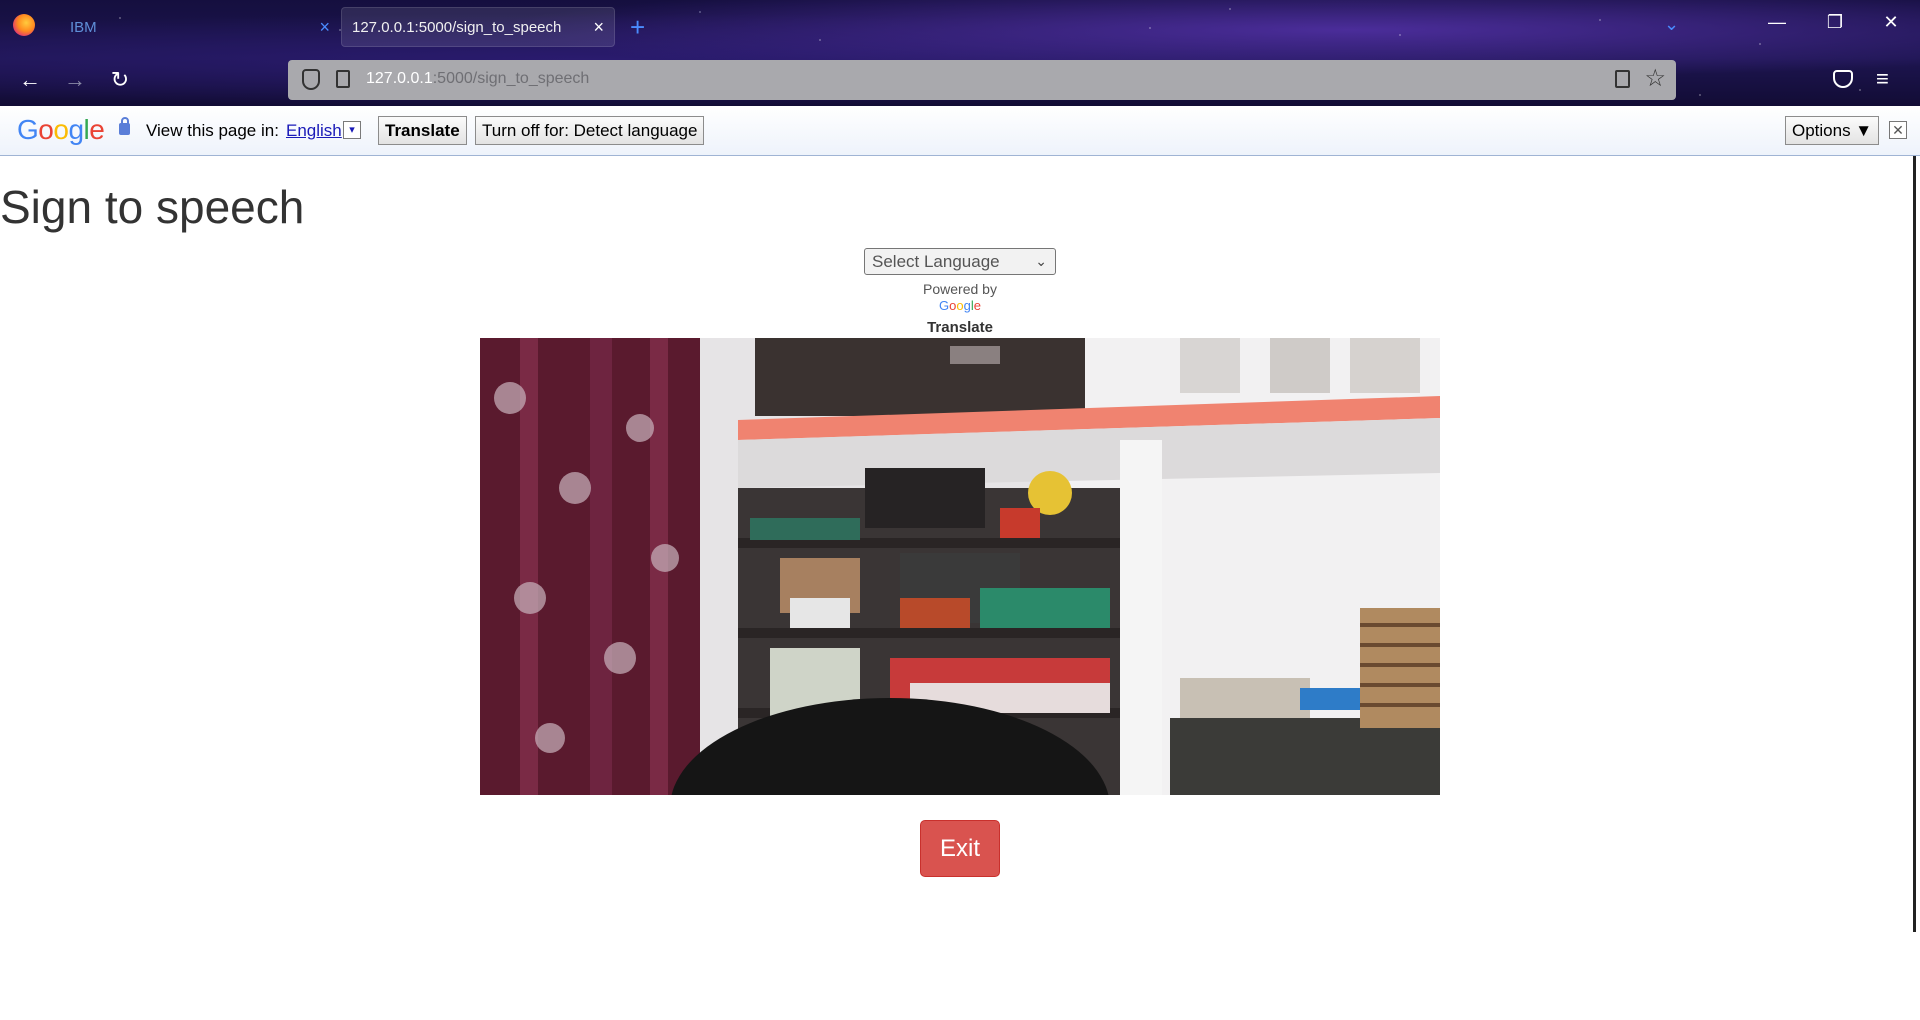 This screenshot has width=1920, height=1020. Describe the element at coordinates (399, 78) in the screenshot. I see `url-host: 127.0.0.1` at that location.